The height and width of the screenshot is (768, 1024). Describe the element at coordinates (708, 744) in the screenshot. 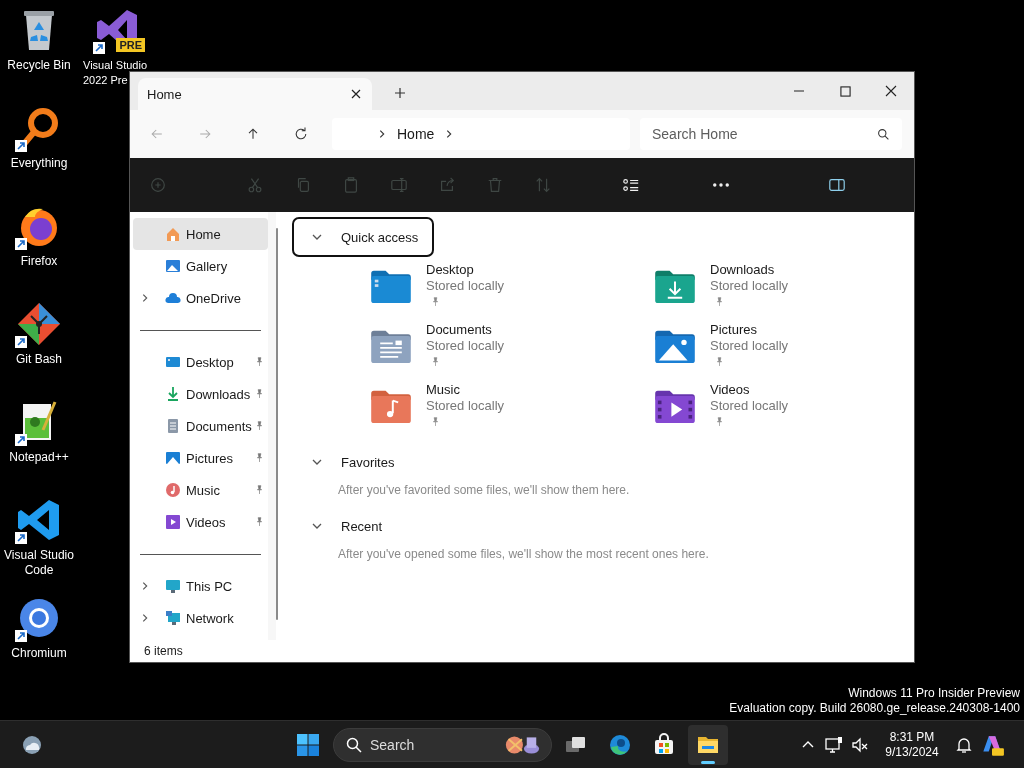

I see `taskbar-app-button` at that location.